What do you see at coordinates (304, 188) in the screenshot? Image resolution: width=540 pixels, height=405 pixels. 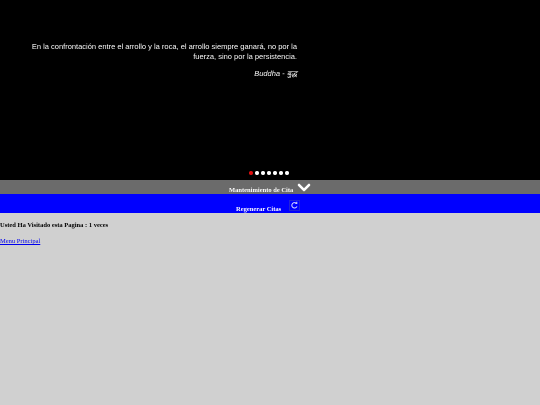 I see `chevron-down-icon` at bounding box center [304, 188].